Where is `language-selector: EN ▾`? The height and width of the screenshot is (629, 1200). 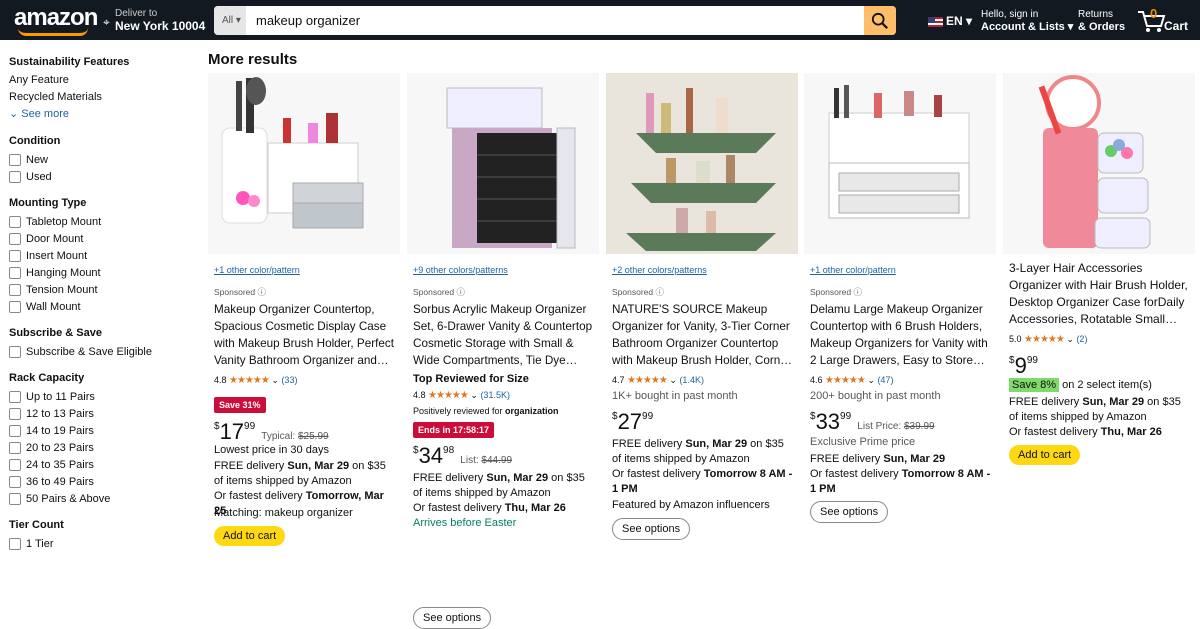
language-selector: EN ▾ is located at coordinates (950, 21).